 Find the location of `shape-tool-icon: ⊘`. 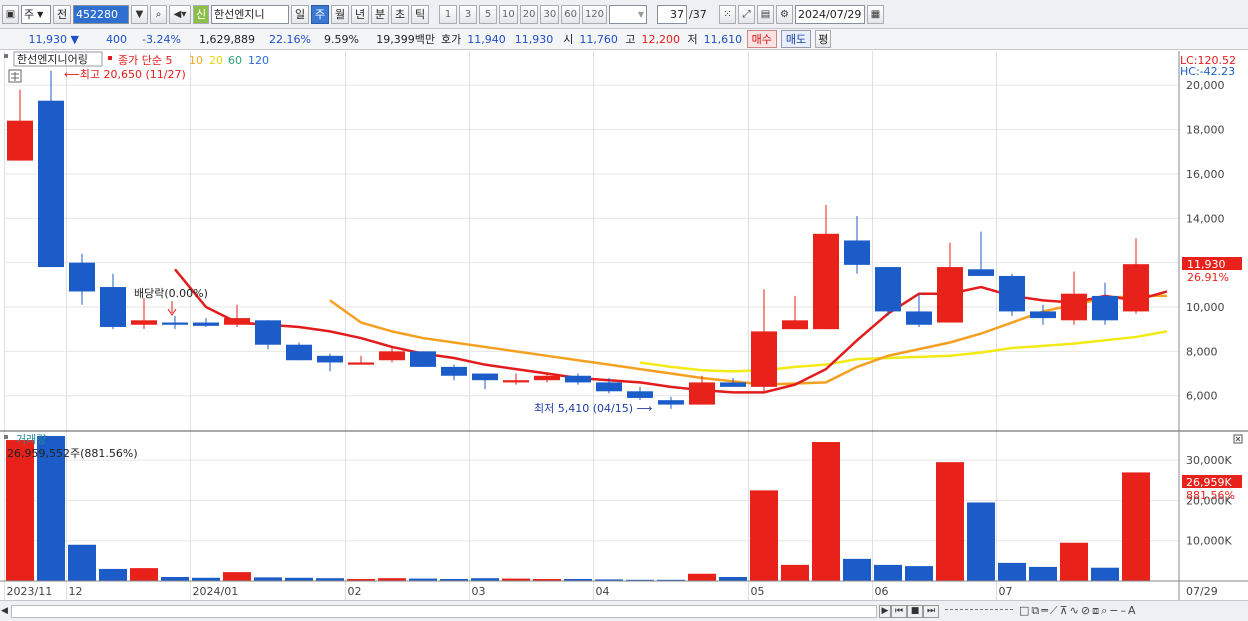

shape-tool-icon: ⊘ is located at coordinates (1085, 611).